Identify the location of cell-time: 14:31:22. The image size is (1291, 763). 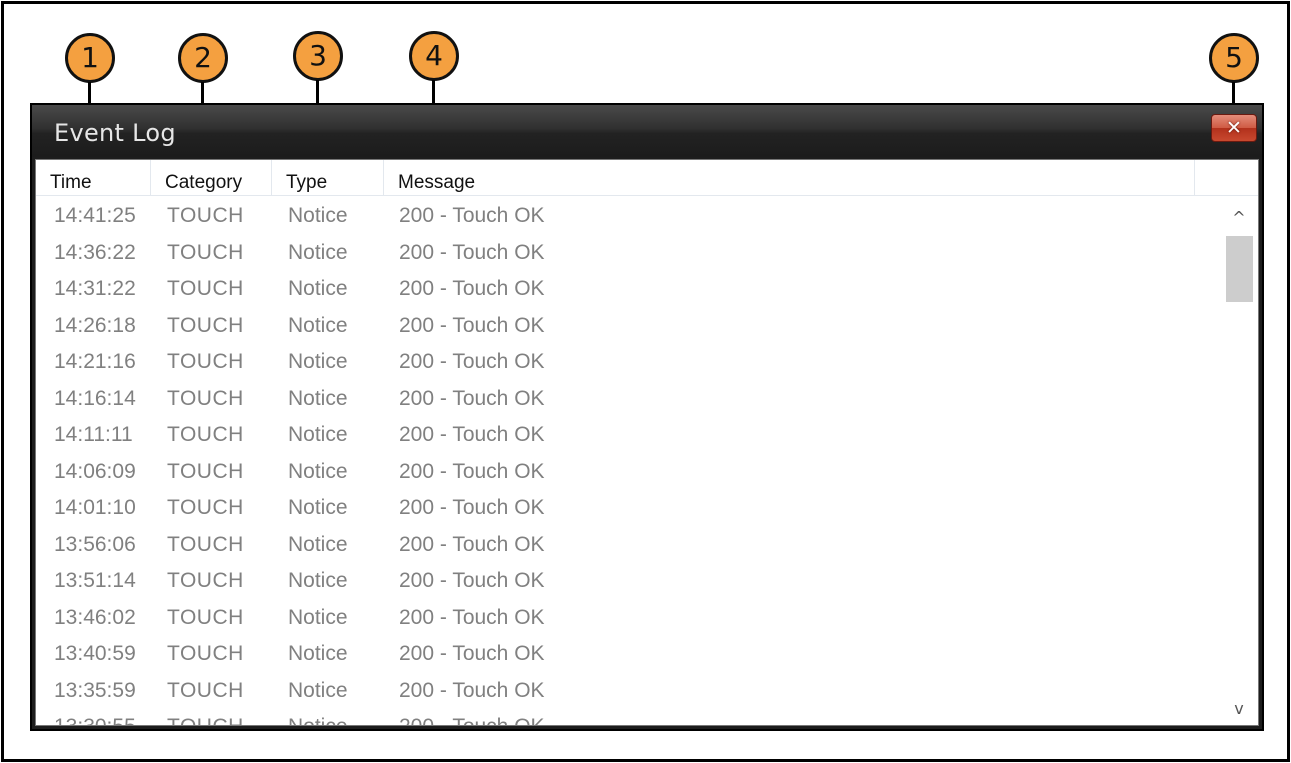
(95, 288).